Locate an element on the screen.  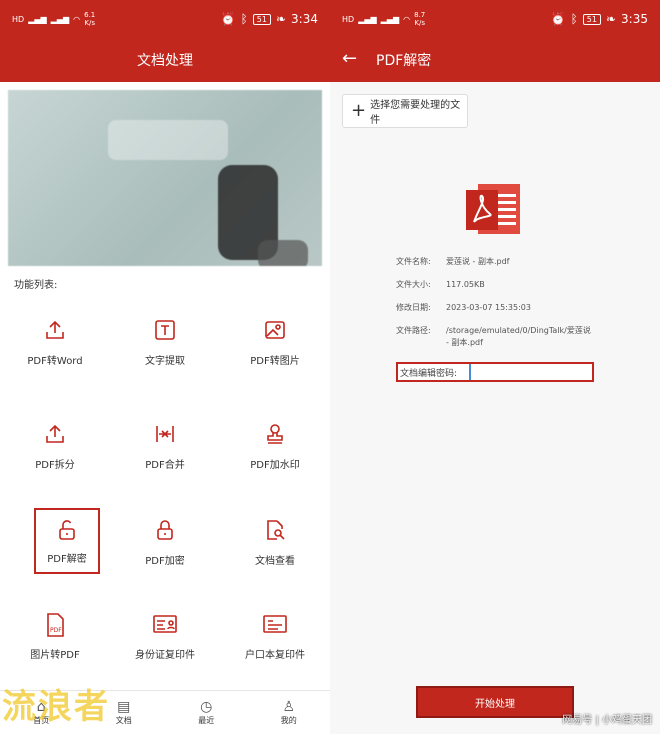
file-info-value: 爱莲说 - 副本.pdf is located at coordinates (478, 261).